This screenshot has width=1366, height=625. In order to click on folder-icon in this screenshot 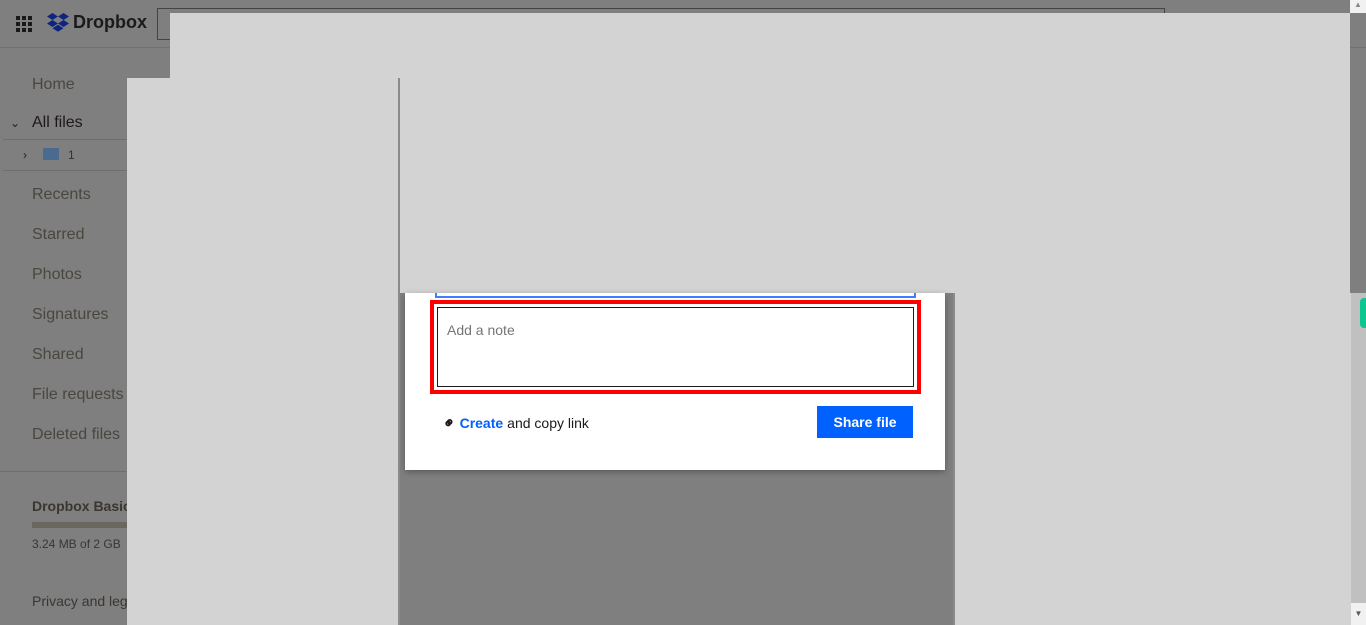, I will do `click(51, 154)`.